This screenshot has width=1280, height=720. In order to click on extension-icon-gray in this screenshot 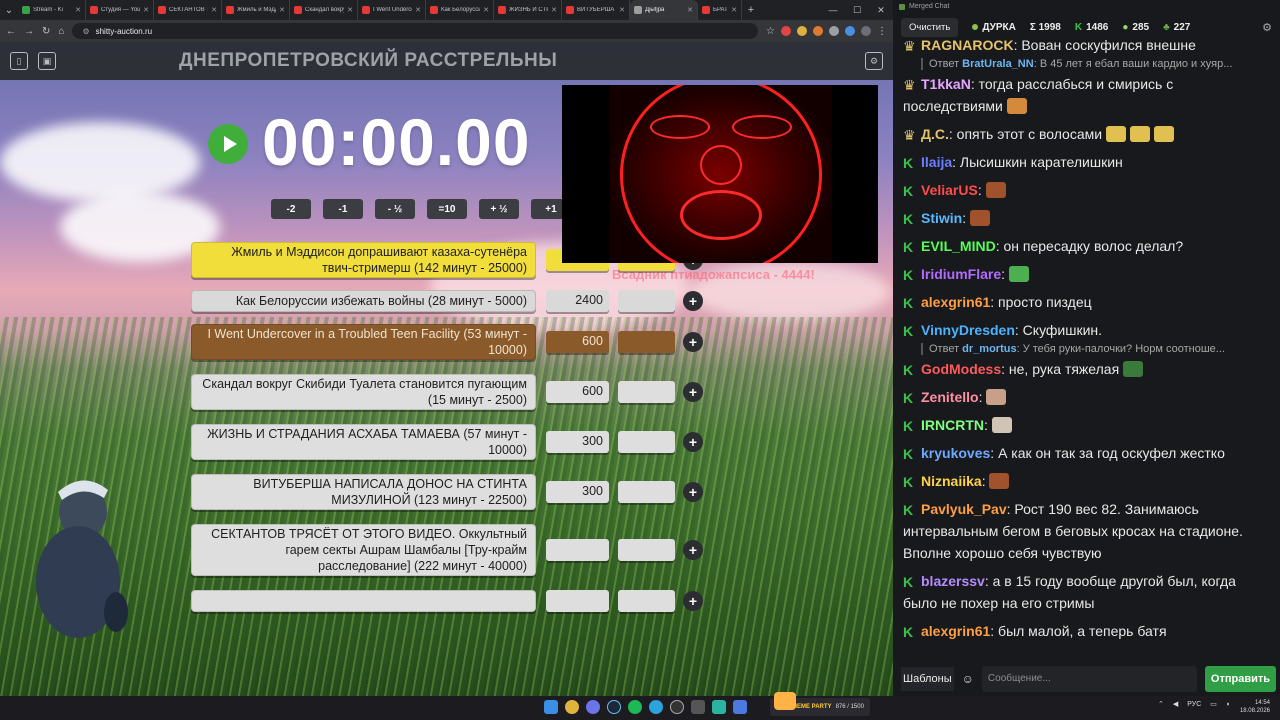, I will do `click(834, 31)`.